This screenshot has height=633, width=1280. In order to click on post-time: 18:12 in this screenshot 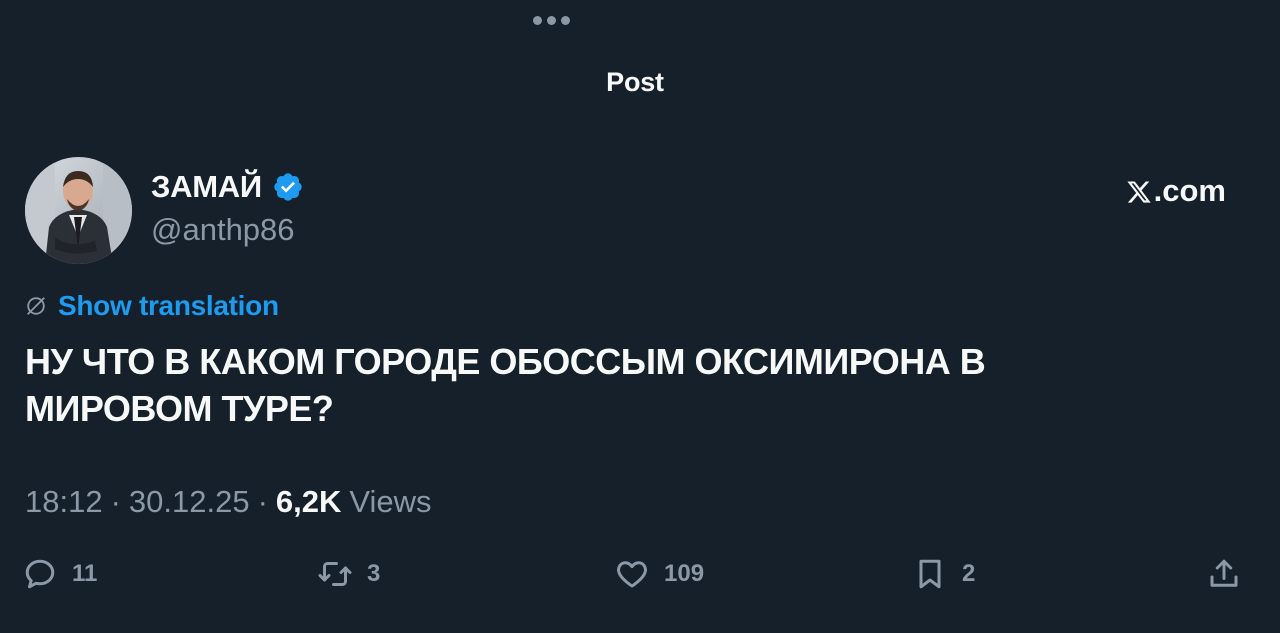, I will do `click(64, 502)`.